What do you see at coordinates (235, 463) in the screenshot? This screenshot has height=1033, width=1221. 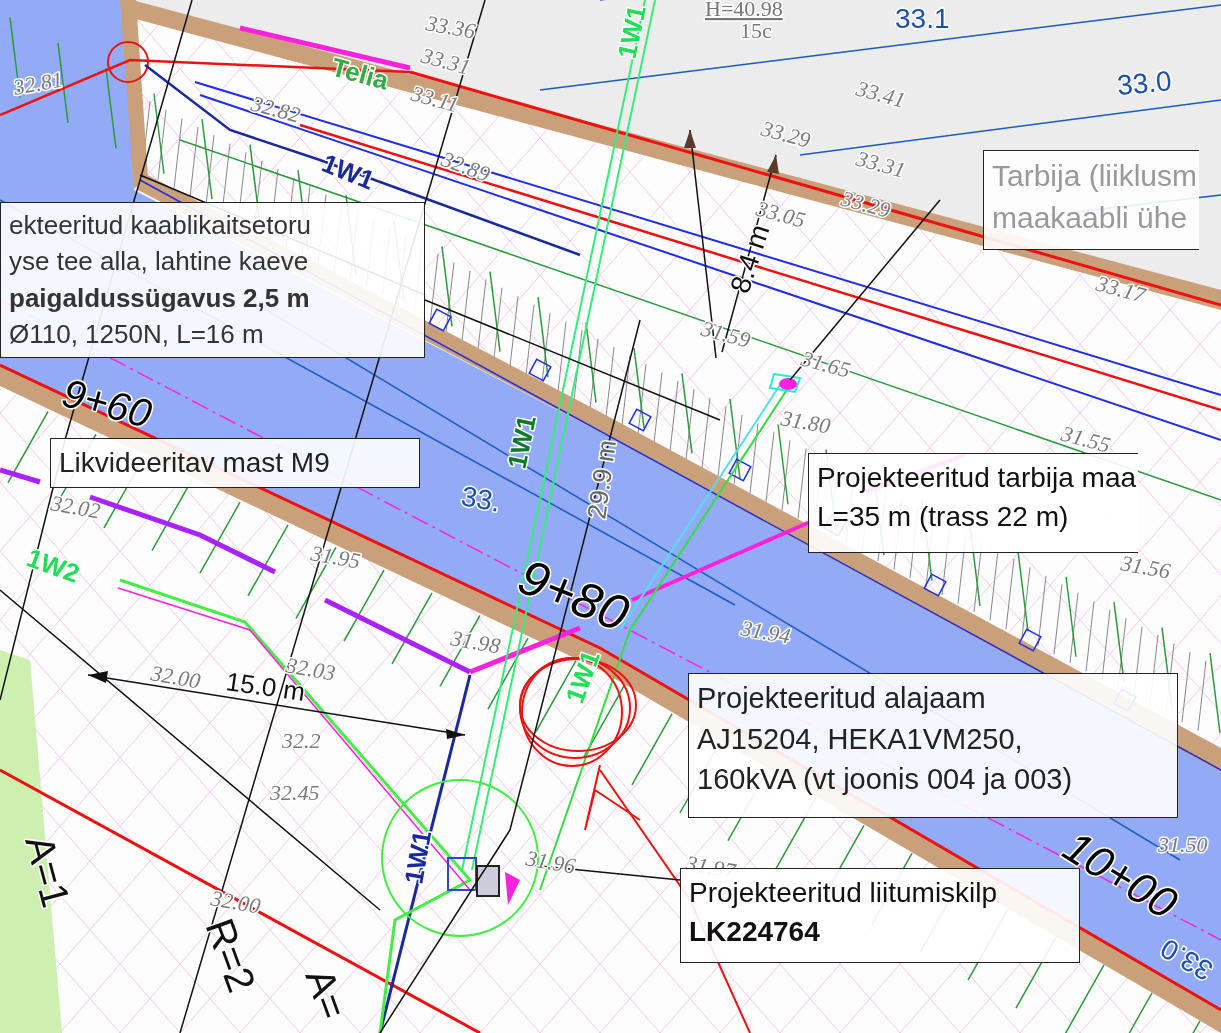 I see `callout-label: Likvideeritav mast M9` at bounding box center [235, 463].